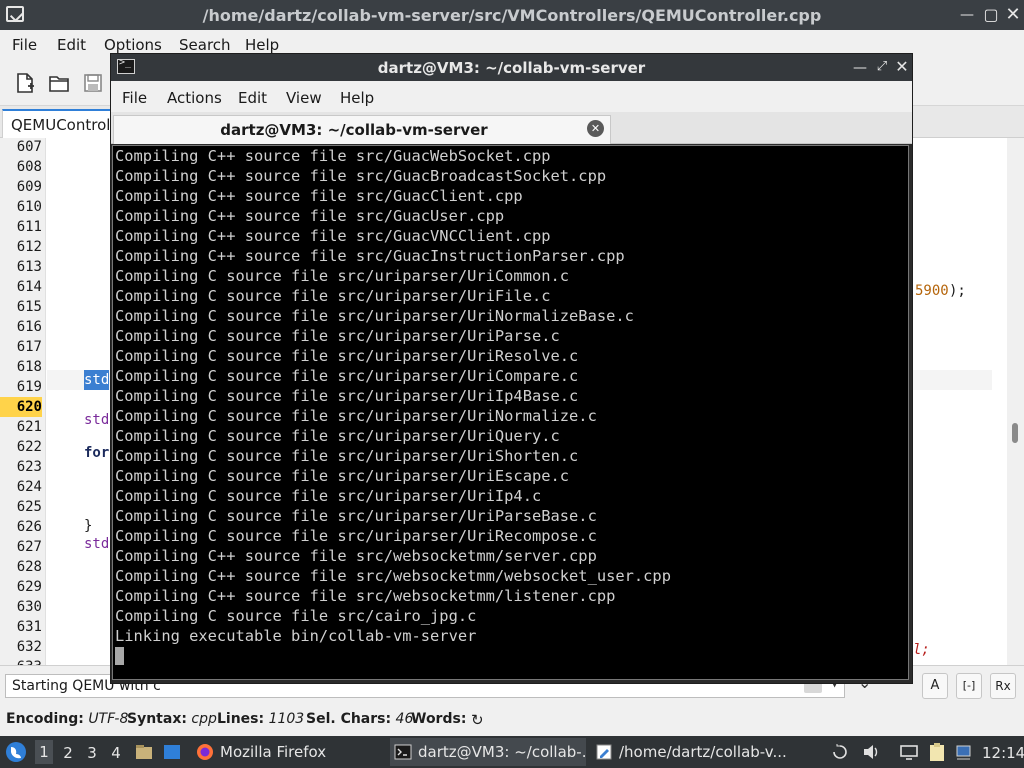 This screenshot has width=1024, height=768. What do you see at coordinates (59, 83) in the screenshot?
I see `open-folder-icon` at bounding box center [59, 83].